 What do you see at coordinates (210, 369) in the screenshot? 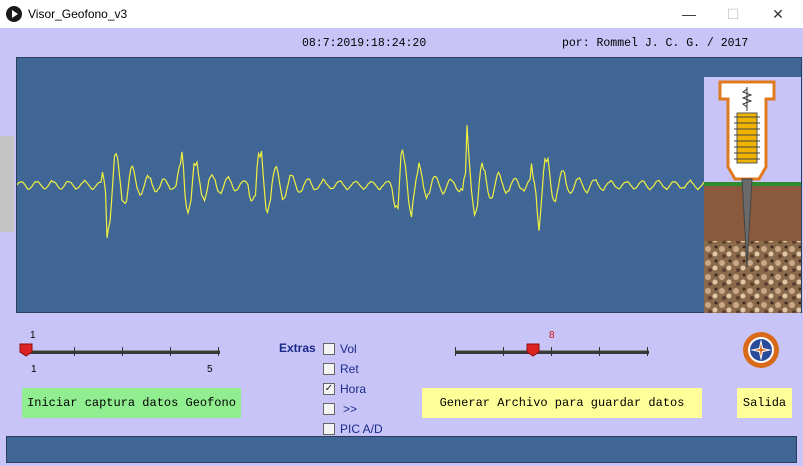
I see `left-slider-max-label: 5` at bounding box center [210, 369].